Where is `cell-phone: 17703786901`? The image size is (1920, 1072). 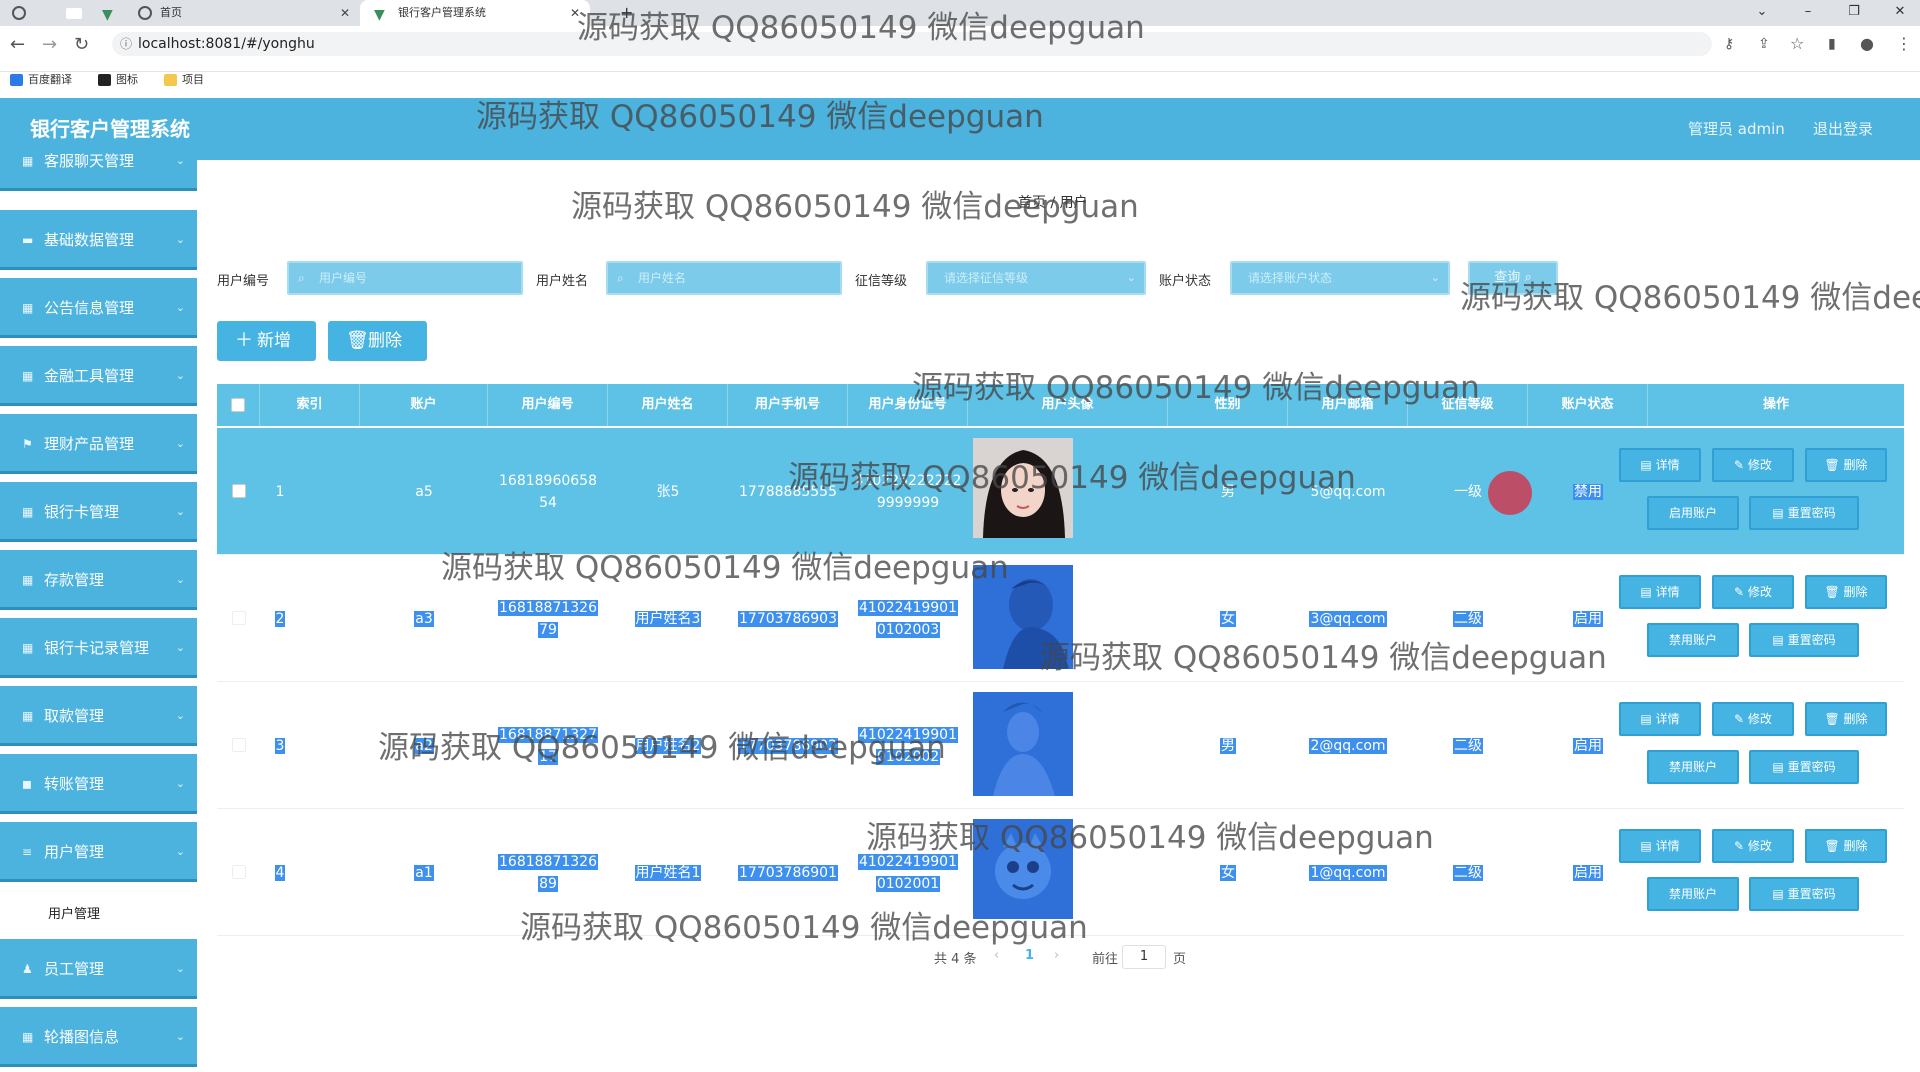
cell-phone: 17703786901 is located at coordinates (788, 873).